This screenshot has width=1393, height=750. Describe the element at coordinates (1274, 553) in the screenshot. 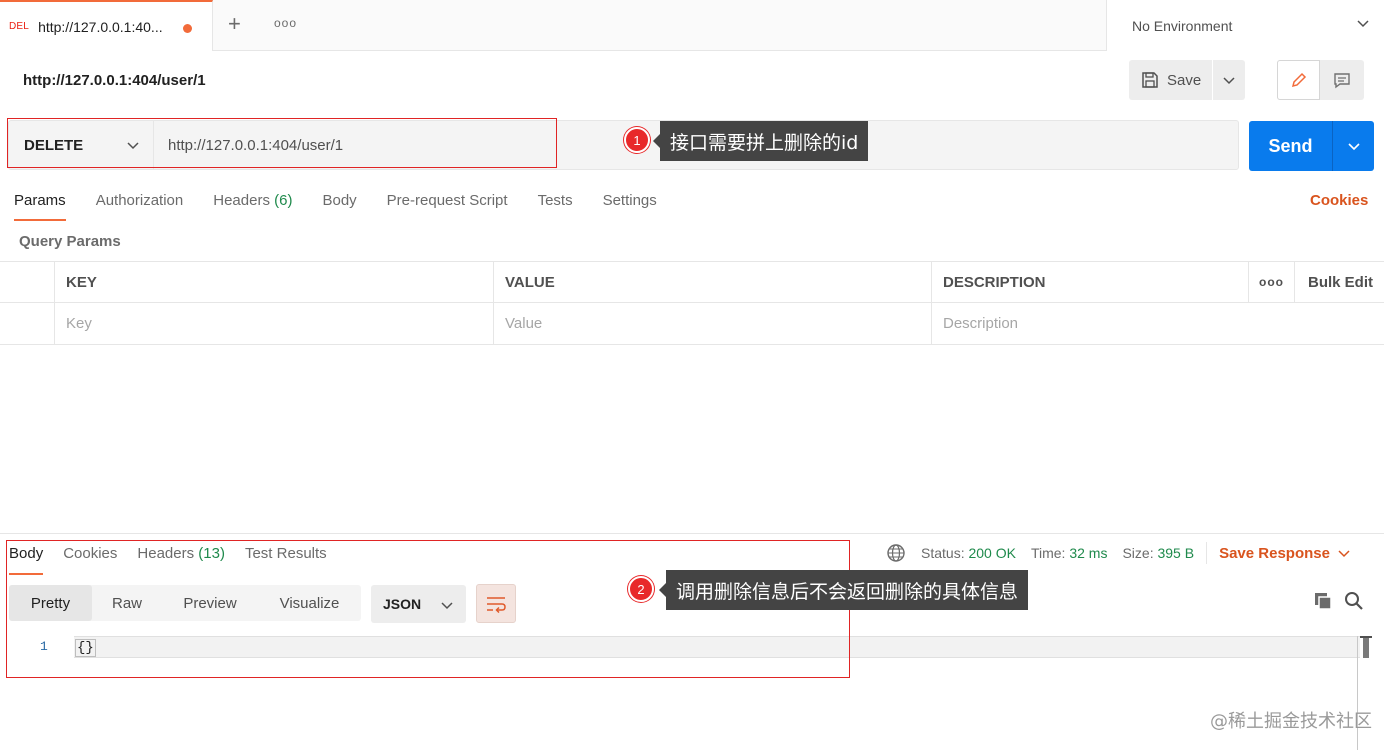

I see `save-response-button: Save Response` at that location.